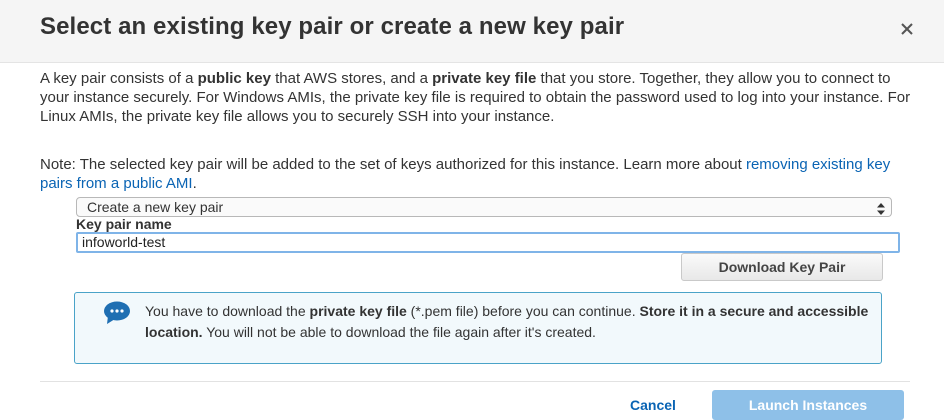 The height and width of the screenshot is (420, 944). Describe the element at coordinates (488, 242) in the screenshot. I see `key-pair-name-input` at that location.